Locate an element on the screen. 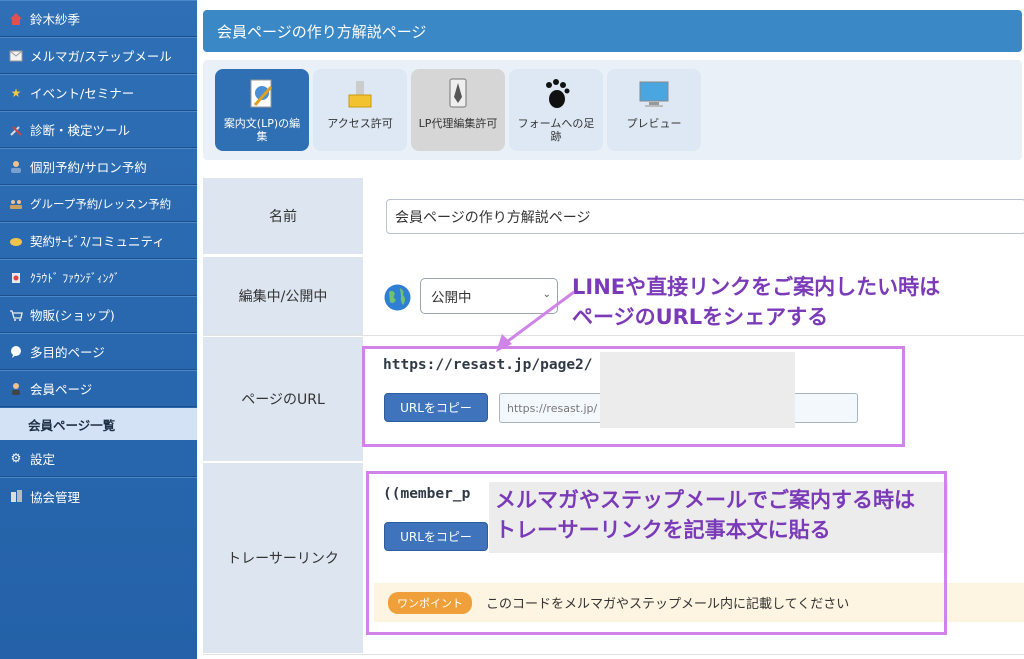  sidebar-item-label: 会員ページ is located at coordinates (61, 389).